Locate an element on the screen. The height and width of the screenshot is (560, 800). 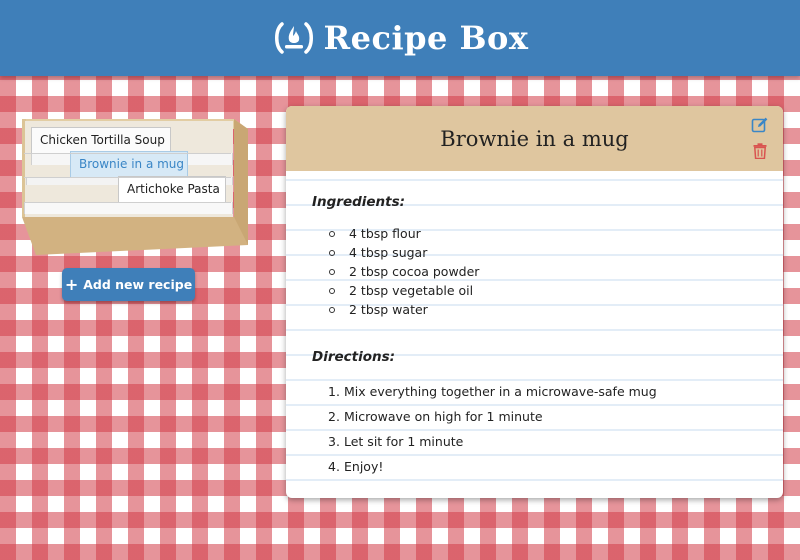
step-number: 2. is located at coordinates (334, 416).